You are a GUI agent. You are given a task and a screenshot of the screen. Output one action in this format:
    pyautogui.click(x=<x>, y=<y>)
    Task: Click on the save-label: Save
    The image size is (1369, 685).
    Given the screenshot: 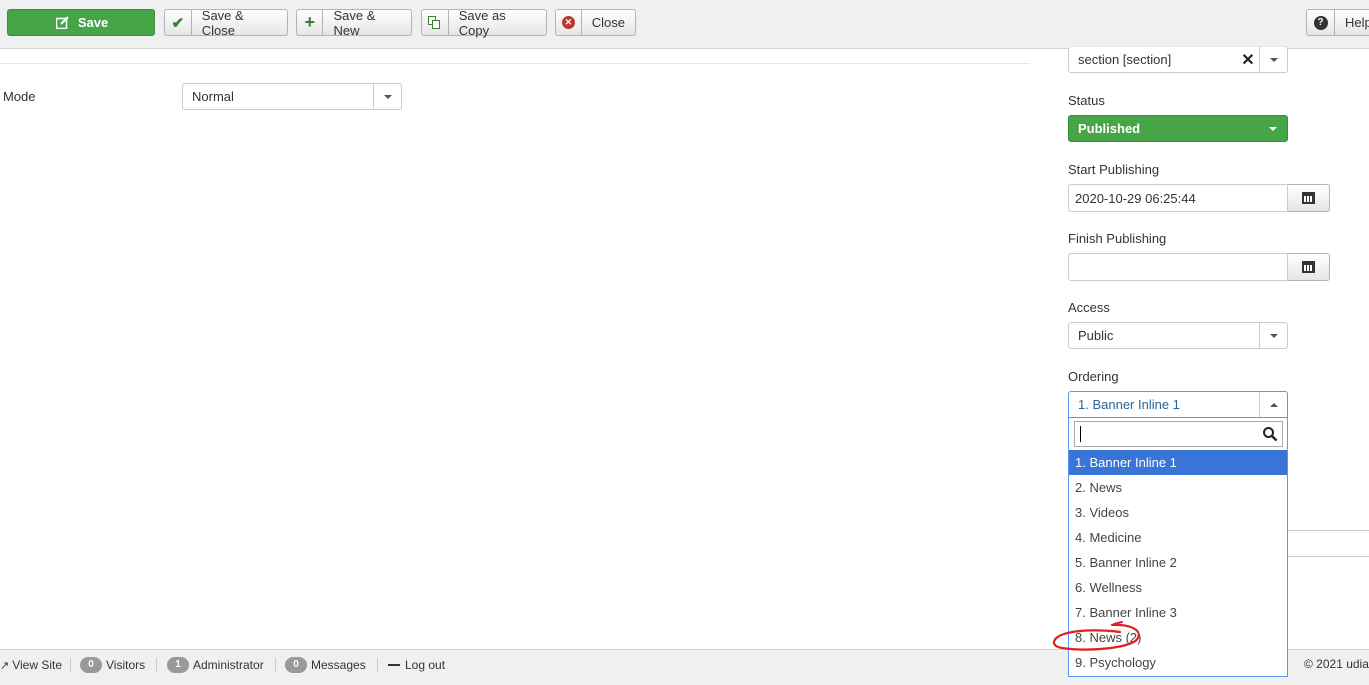 What is the action you would take?
    pyautogui.click(x=93, y=22)
    